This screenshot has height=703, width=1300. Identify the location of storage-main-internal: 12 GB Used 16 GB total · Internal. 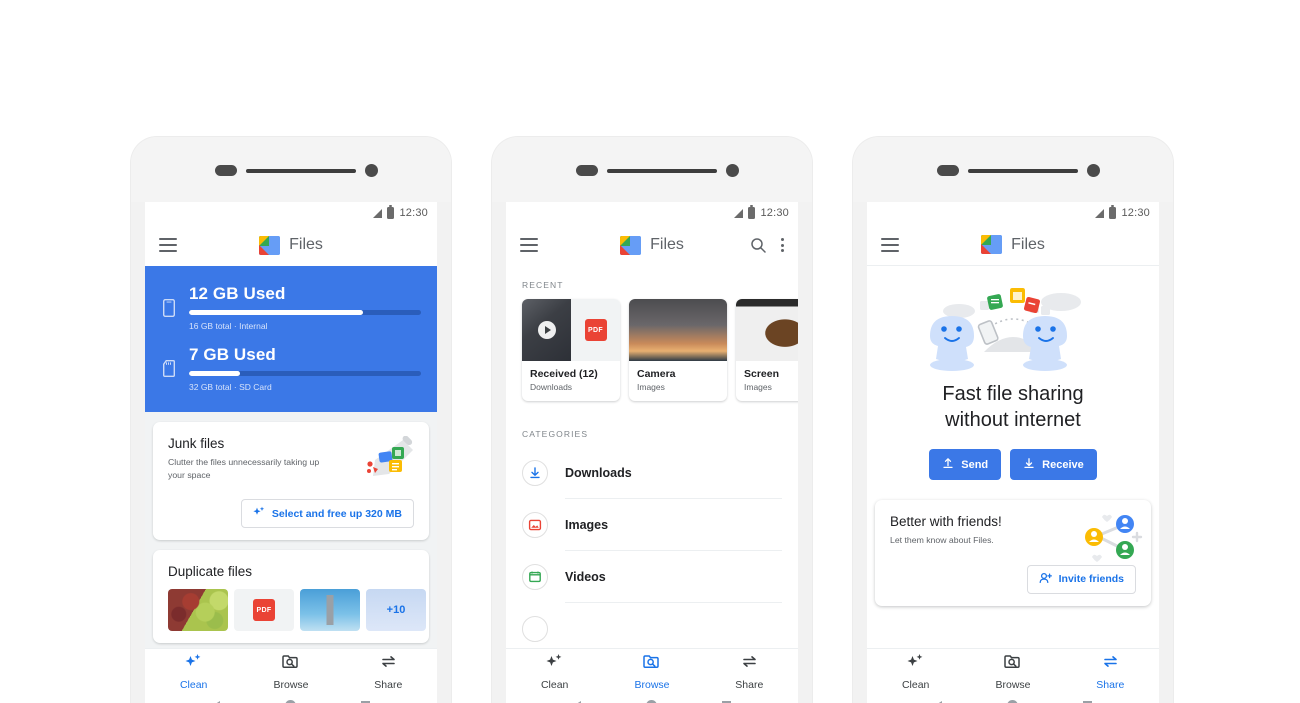
(305, 307).